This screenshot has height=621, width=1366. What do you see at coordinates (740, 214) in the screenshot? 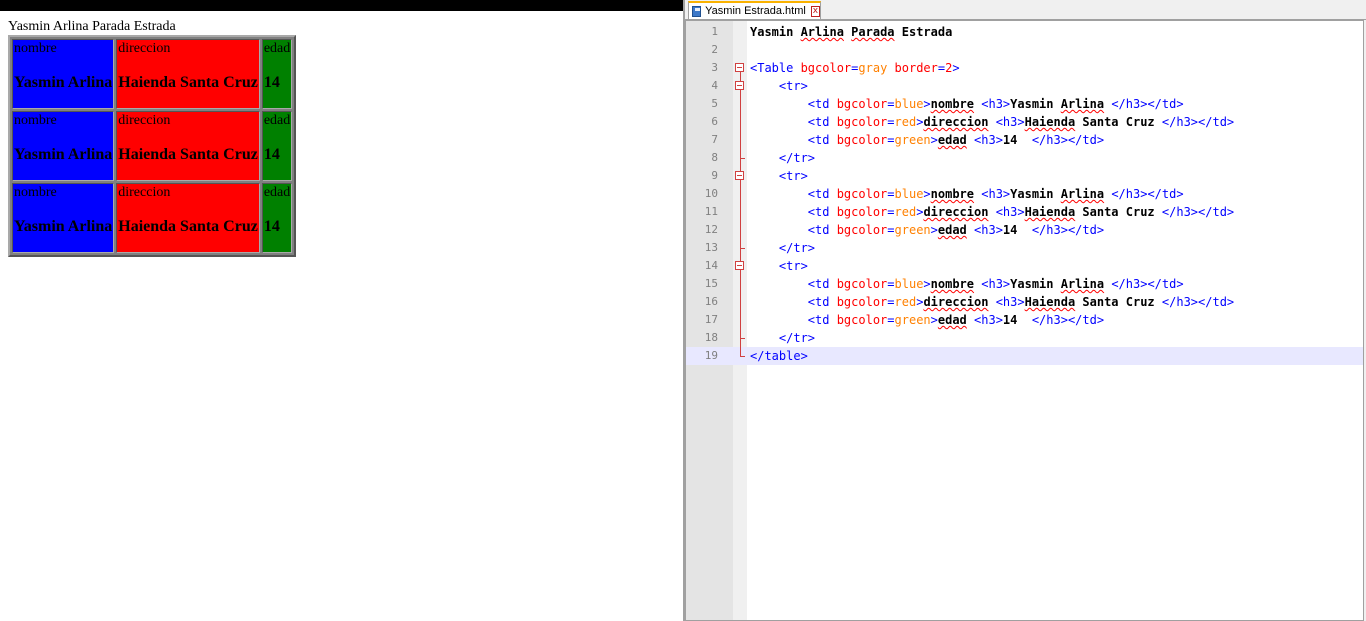
I see `fold-guide-line` at bounding box center [740, 214].